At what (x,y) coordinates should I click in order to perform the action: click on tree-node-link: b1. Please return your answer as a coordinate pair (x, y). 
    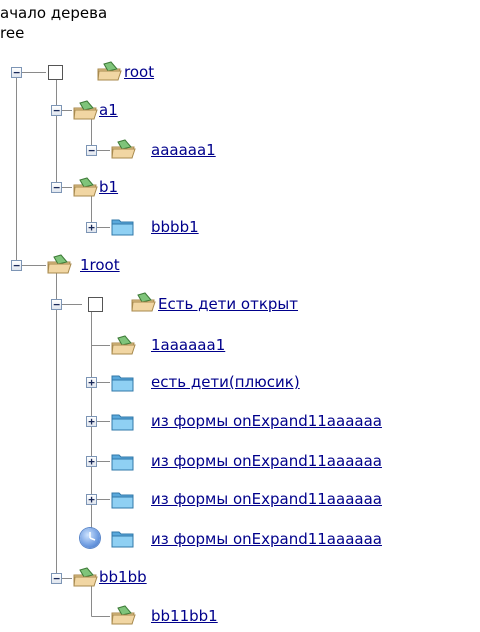
    Looking at the image, I should click on (108, 187).